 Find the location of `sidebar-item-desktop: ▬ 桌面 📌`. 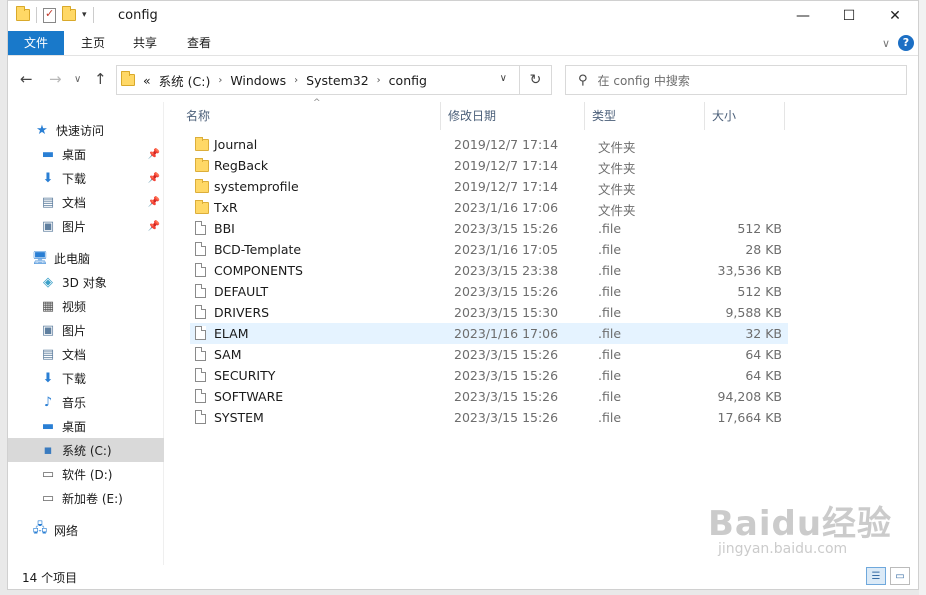

sidebar-item-desktop: ▬ 桌面 📌 is located at coordinates (86, 154).